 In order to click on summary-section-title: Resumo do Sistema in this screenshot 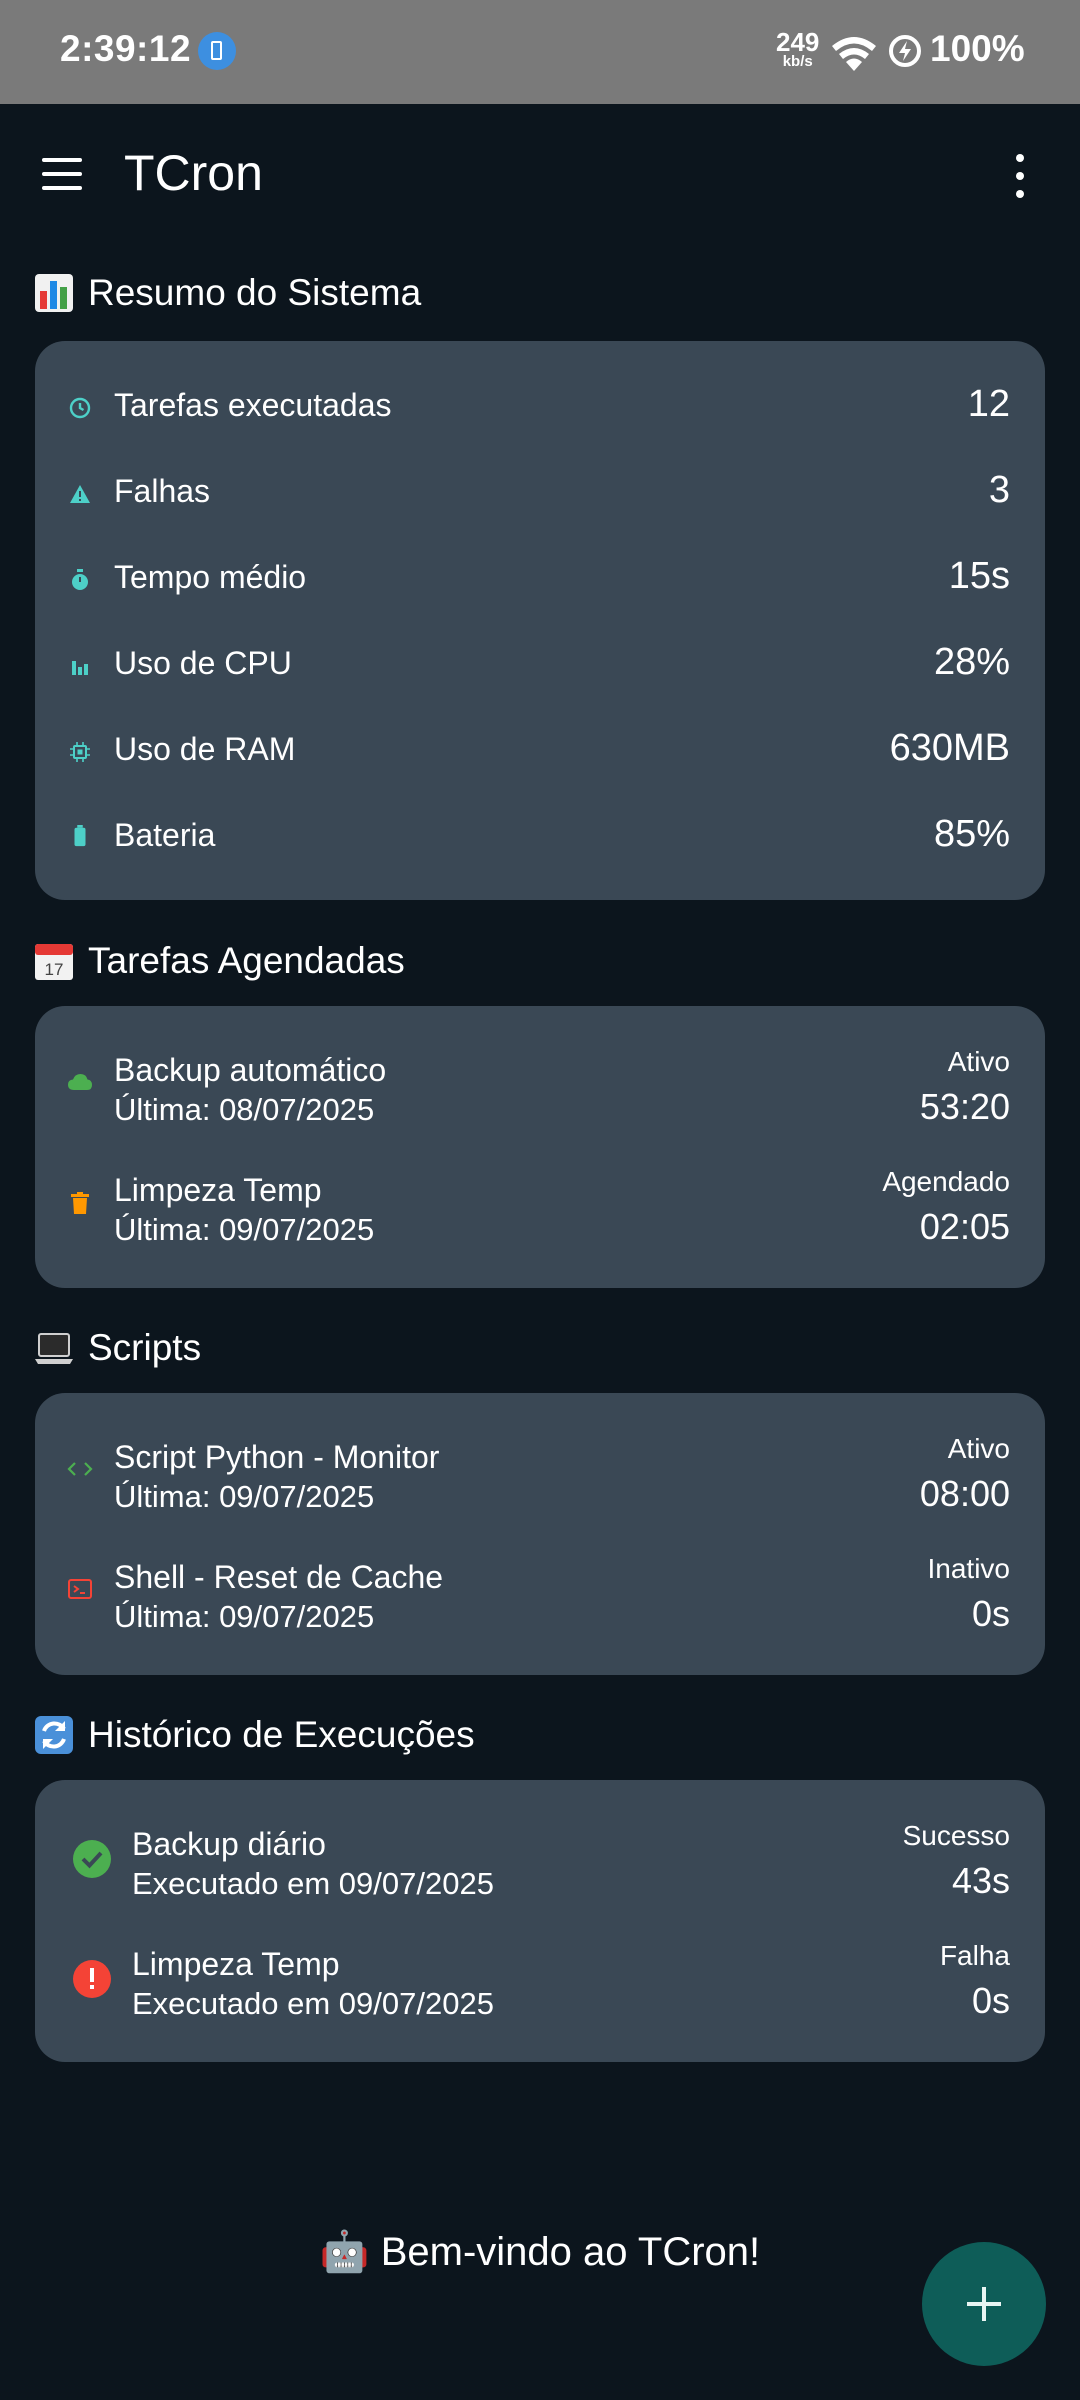, I will do `click(227, 293)`.